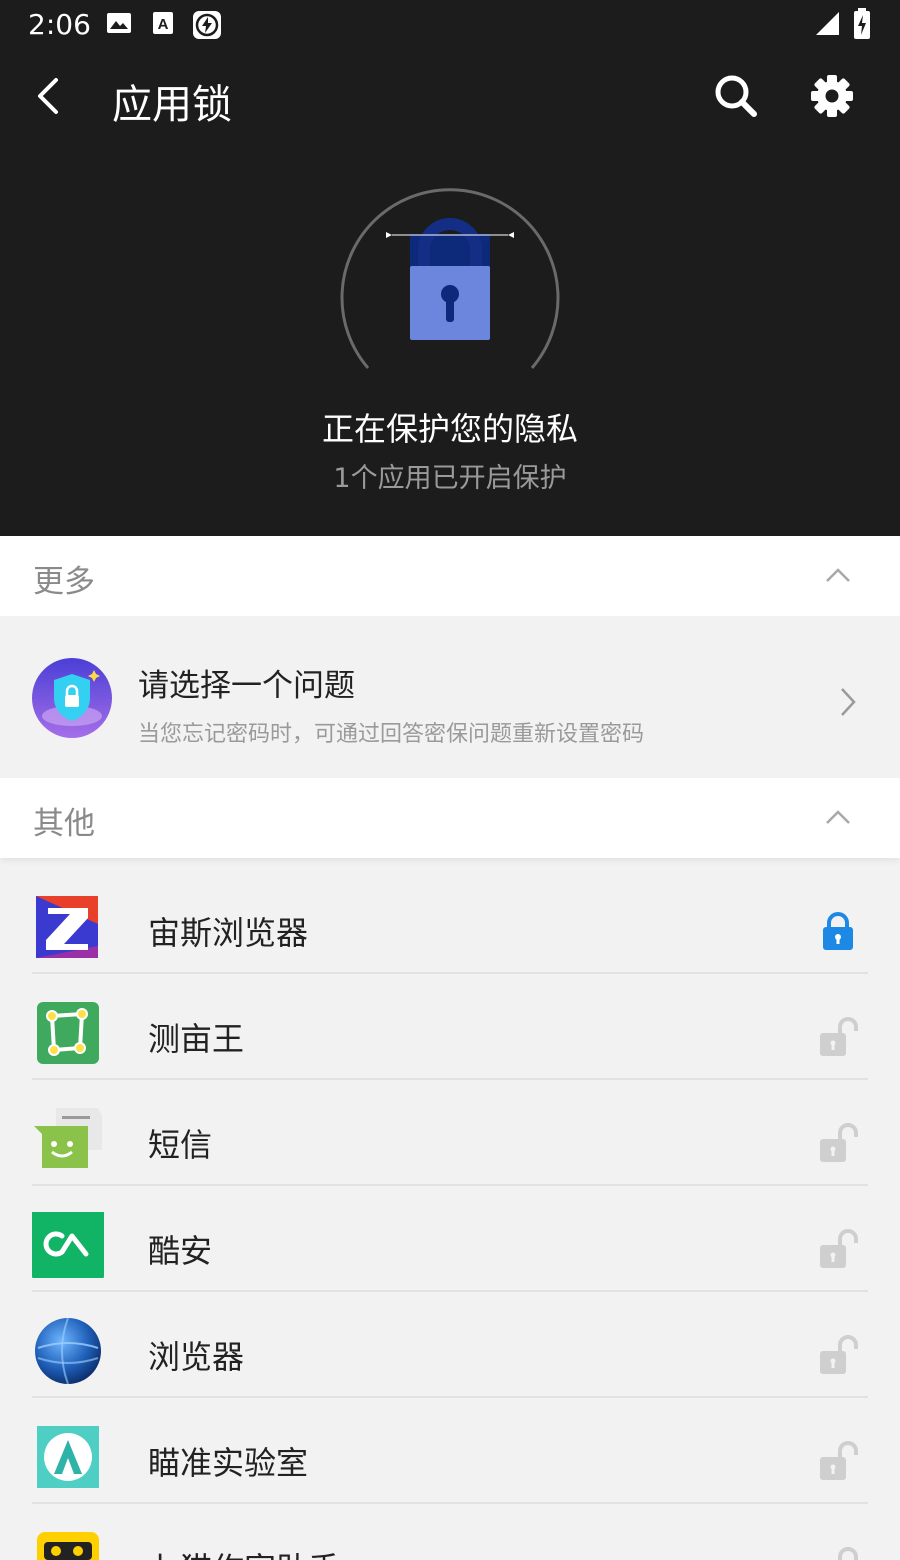 This screenshot has width=900, height=1560. What do you see at coordinates (450, 97) in the screenshot?
I see `app-toolbar: 应用锁` at bounding box center [450, 97].